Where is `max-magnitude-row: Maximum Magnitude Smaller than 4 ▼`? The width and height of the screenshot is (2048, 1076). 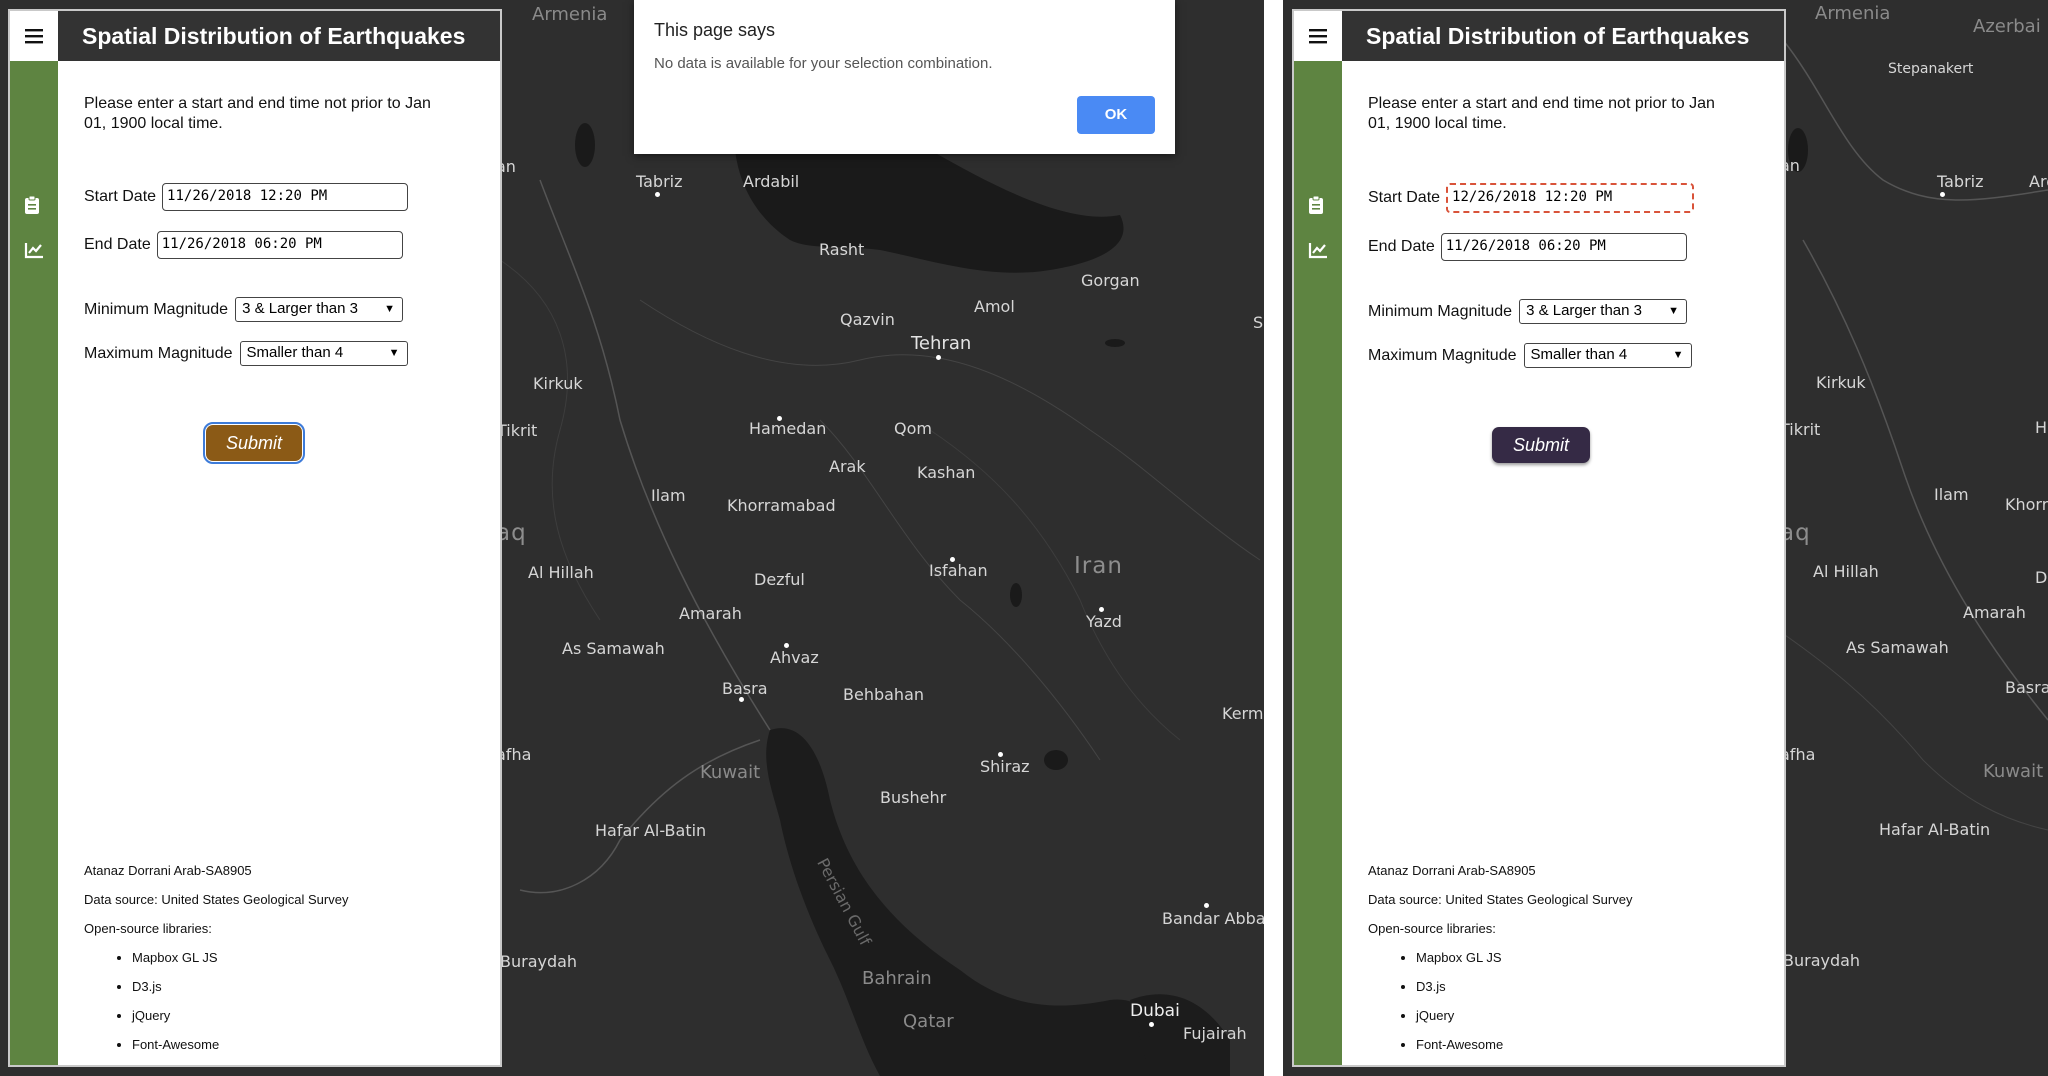 max-magnitude-row: Maximum Magnitude Smaller than 4 ▼ is located at coordinates (246, 353).